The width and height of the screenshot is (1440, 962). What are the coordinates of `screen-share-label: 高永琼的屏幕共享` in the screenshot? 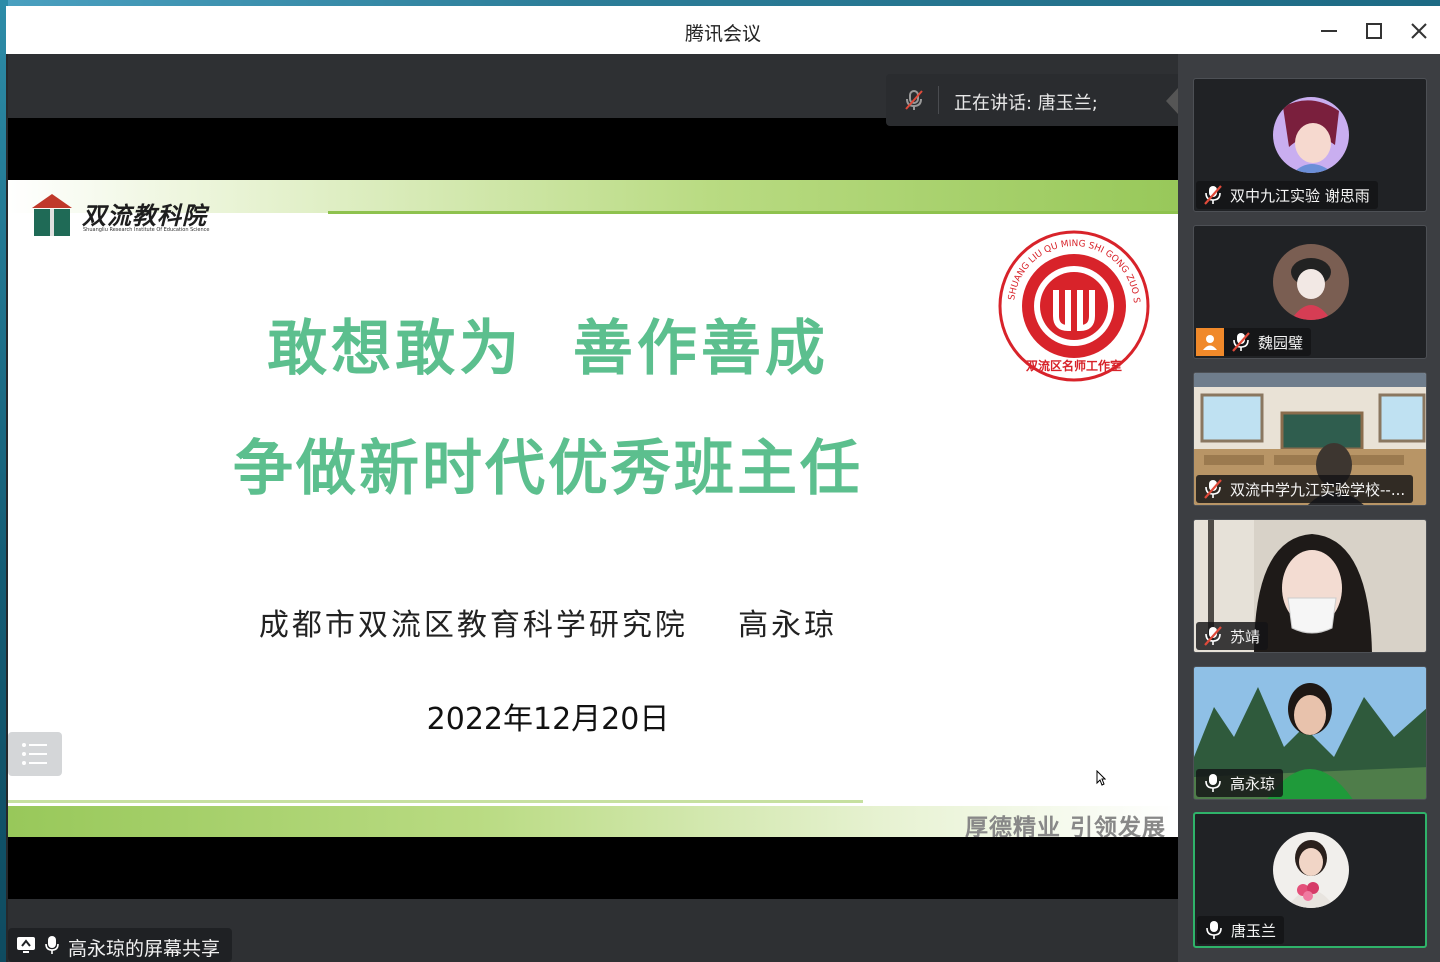 It's located at (120, 945).